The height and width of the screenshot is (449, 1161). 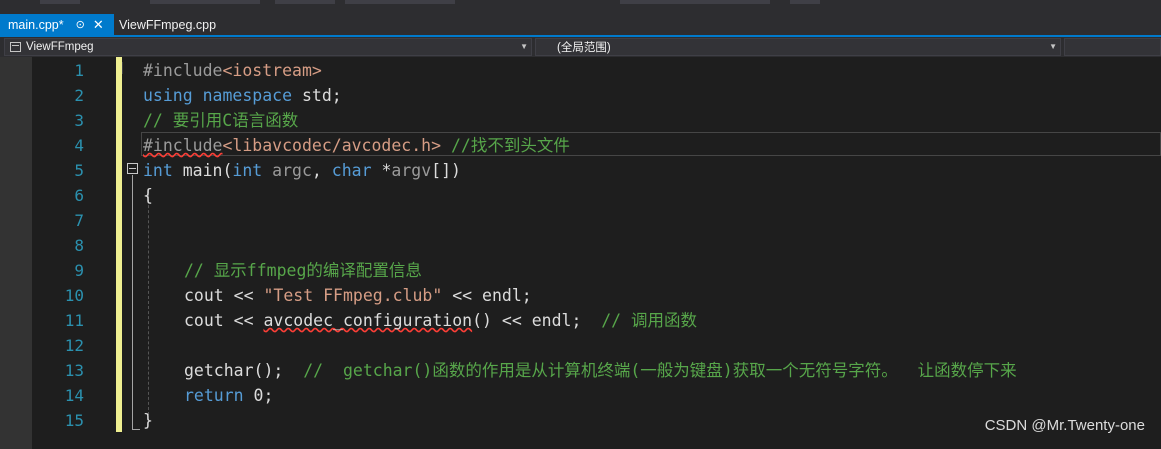 I want to click on code-text-span: () << endl;, so click(x=537, y=320).